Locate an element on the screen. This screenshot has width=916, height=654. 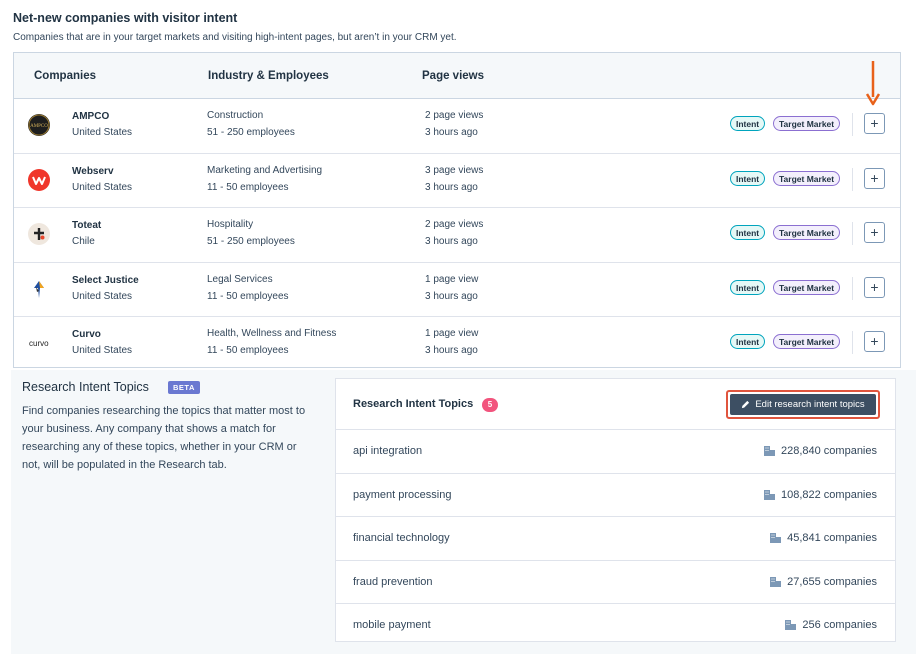
company-name: Select Justice is located at coordinates (105, 280).